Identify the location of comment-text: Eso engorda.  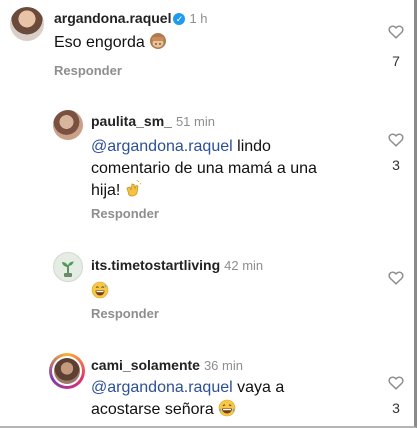
(110, 44).